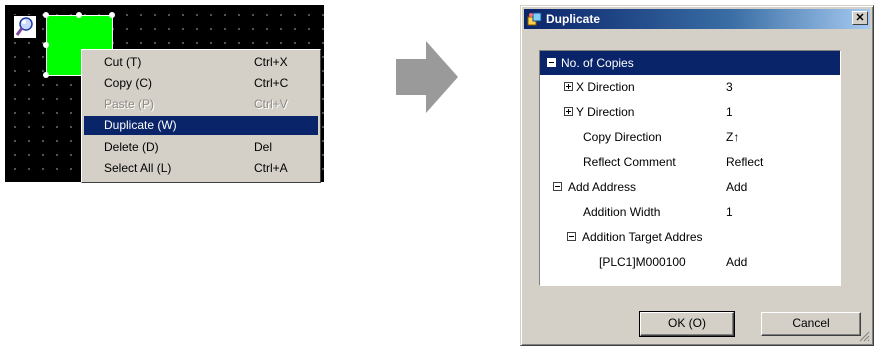 This screenshot has height=351, width=878. I want to click on menu-item-shortcut: Ctrl+C, so click(271, 83).